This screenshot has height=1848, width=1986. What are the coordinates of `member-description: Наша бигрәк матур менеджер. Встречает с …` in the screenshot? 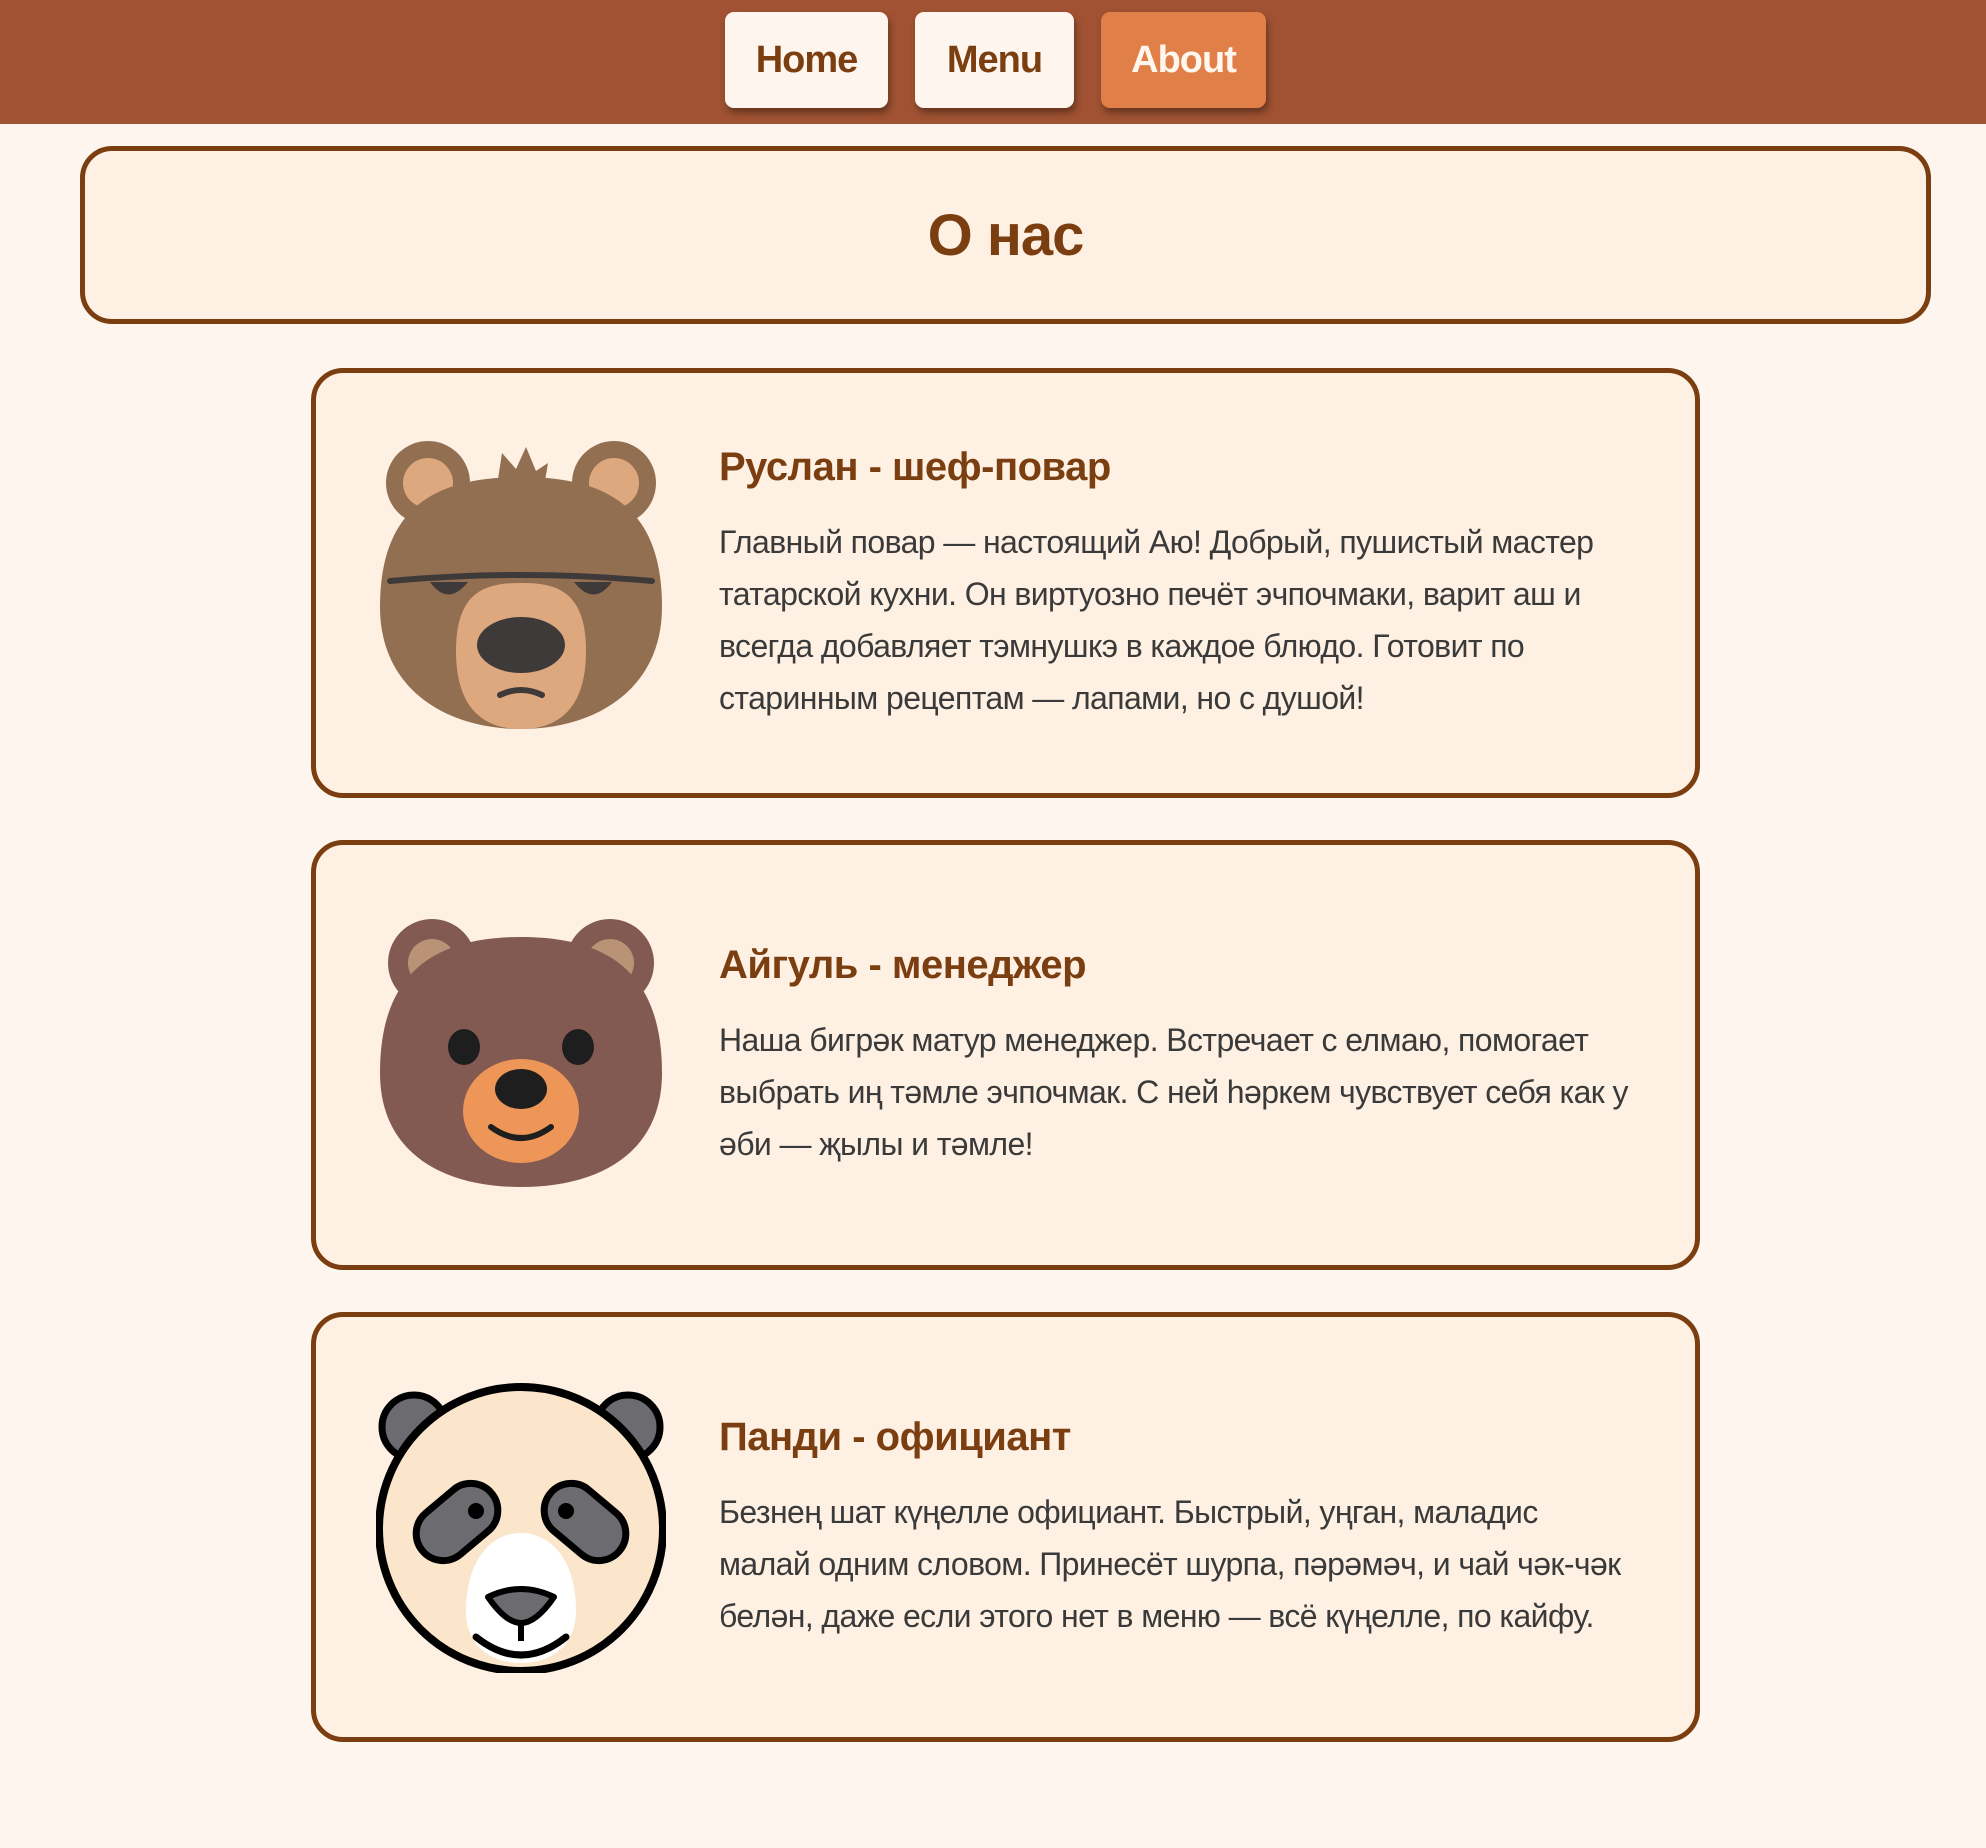 It's located at (1174, 1092).